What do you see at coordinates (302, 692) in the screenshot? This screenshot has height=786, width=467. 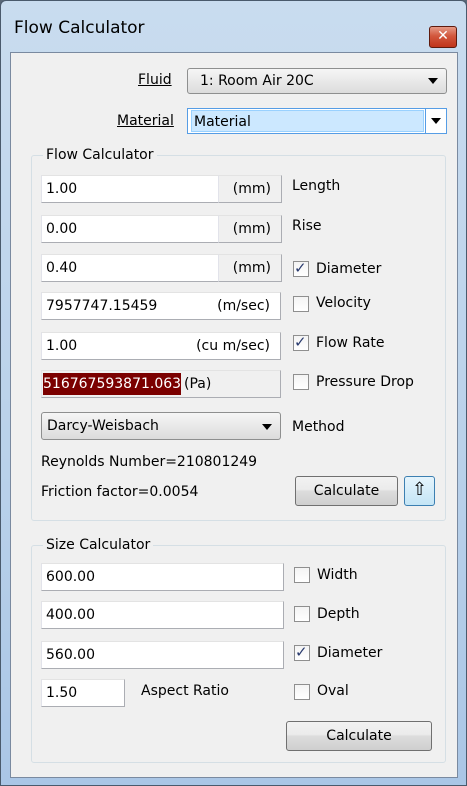 I see `oval-checkbox` at bounding box center [302, 692].